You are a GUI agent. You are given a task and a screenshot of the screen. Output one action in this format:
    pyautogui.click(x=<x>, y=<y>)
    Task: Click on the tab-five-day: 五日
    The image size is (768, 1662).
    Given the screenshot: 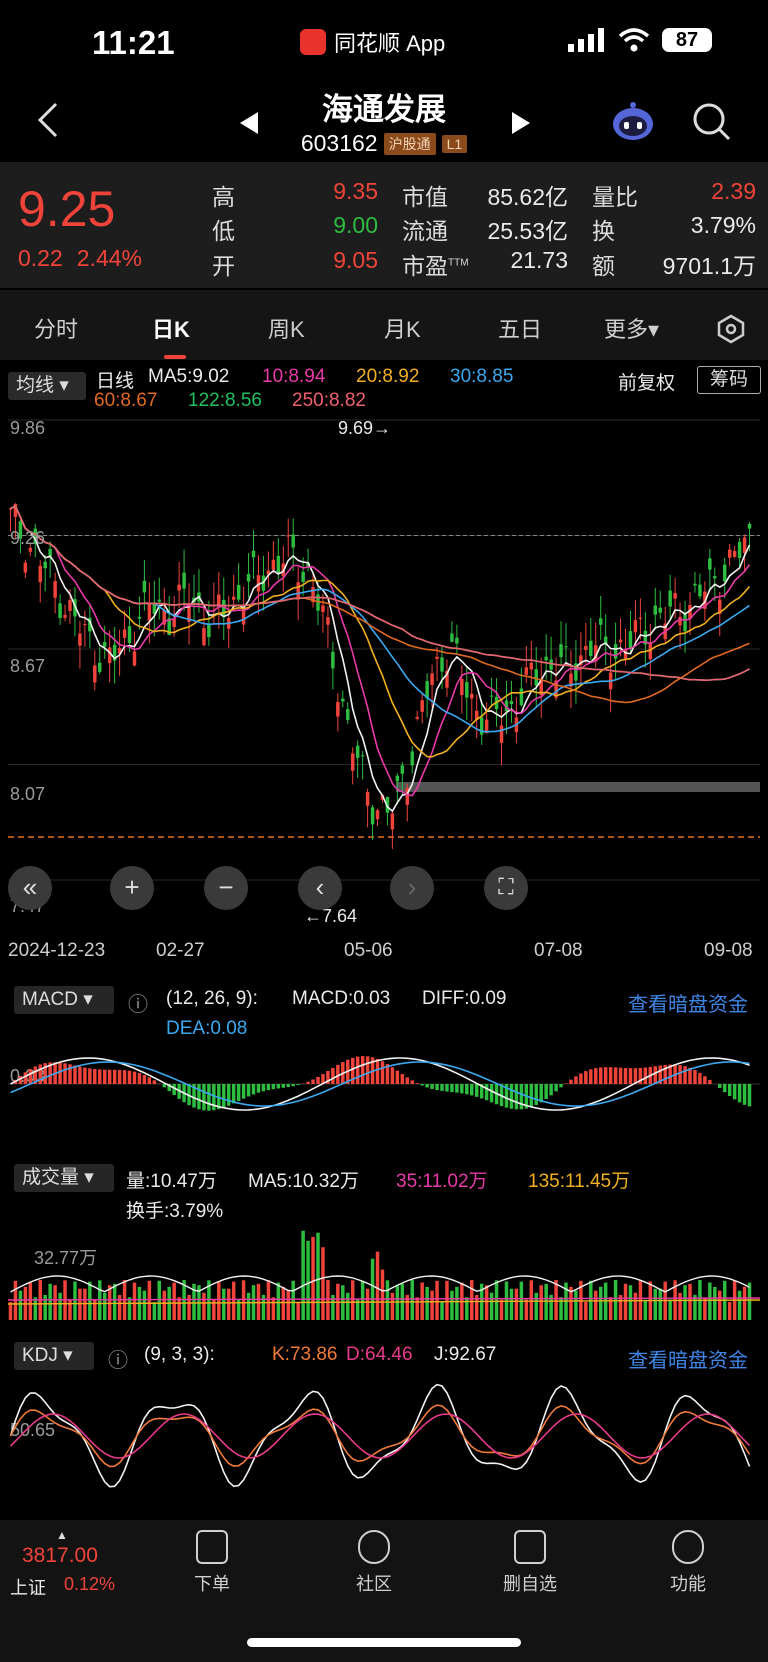 What is the action you would take?
    pyautogui.click(x=520, y=328)
    